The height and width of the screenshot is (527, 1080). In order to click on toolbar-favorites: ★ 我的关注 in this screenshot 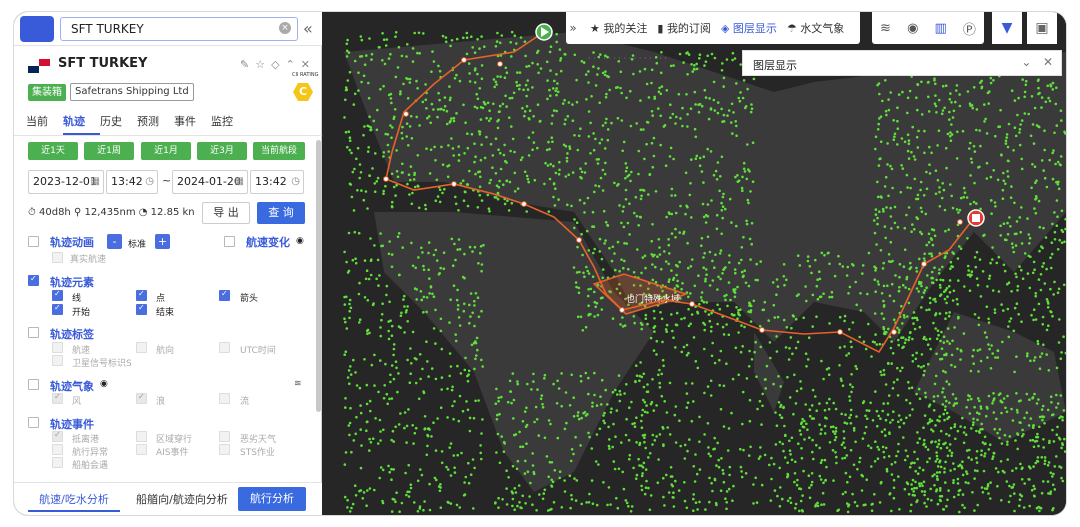, I will do `click(618, 28)`.